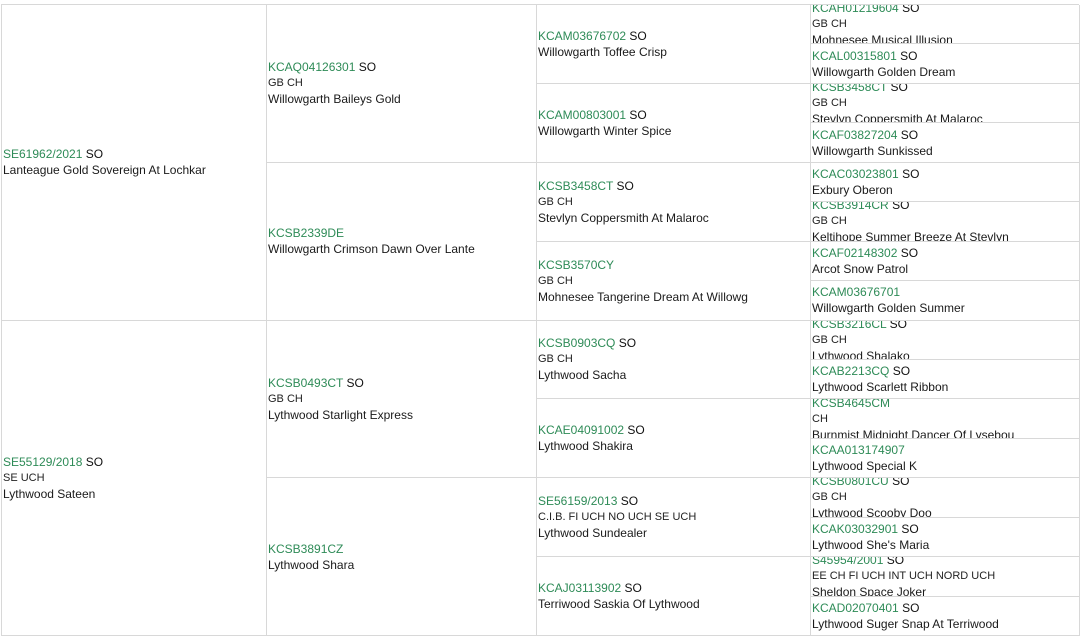  Describe the element at coordinates (371, 249) in the screenshot. I see `dog-name: Willowgarth Crimson Dawn Over Lante` at that location.